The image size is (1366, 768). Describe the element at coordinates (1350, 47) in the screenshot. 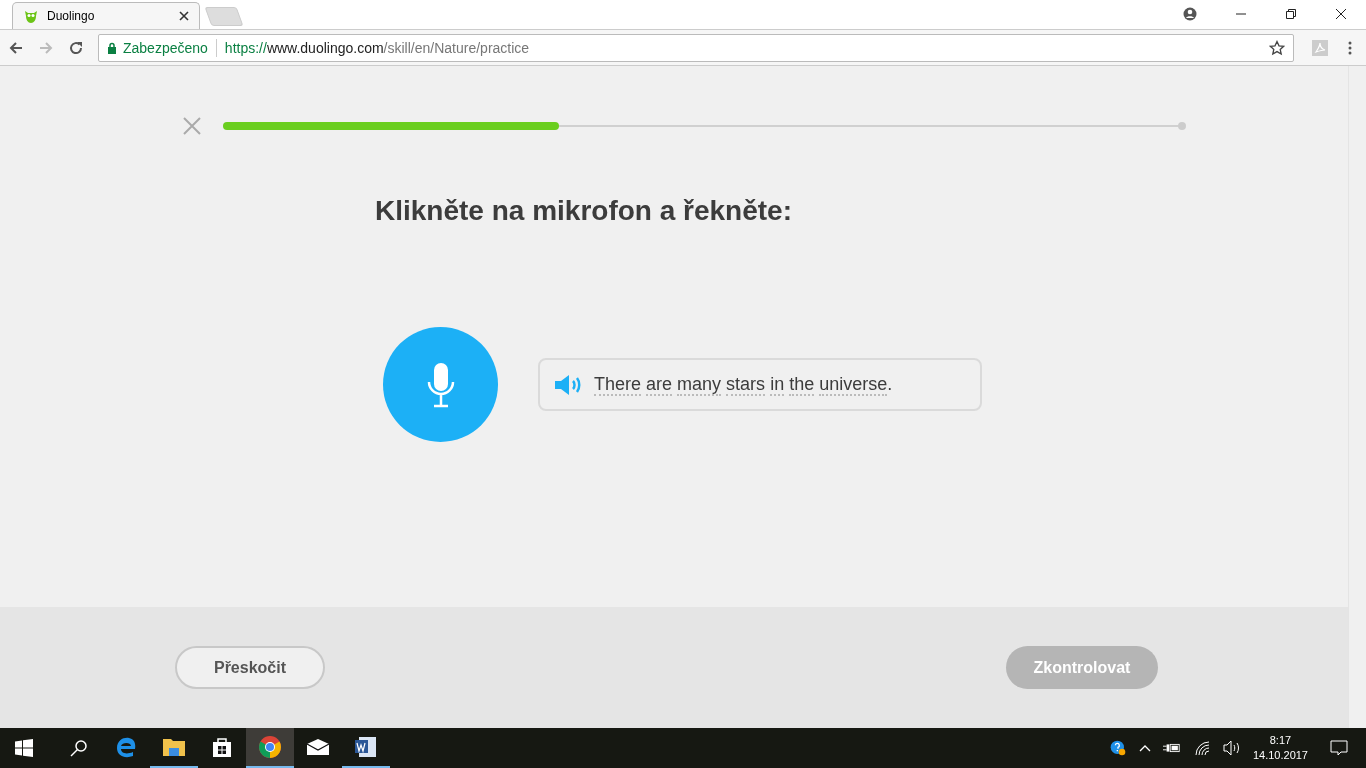

I see `menu-icon` at that location.